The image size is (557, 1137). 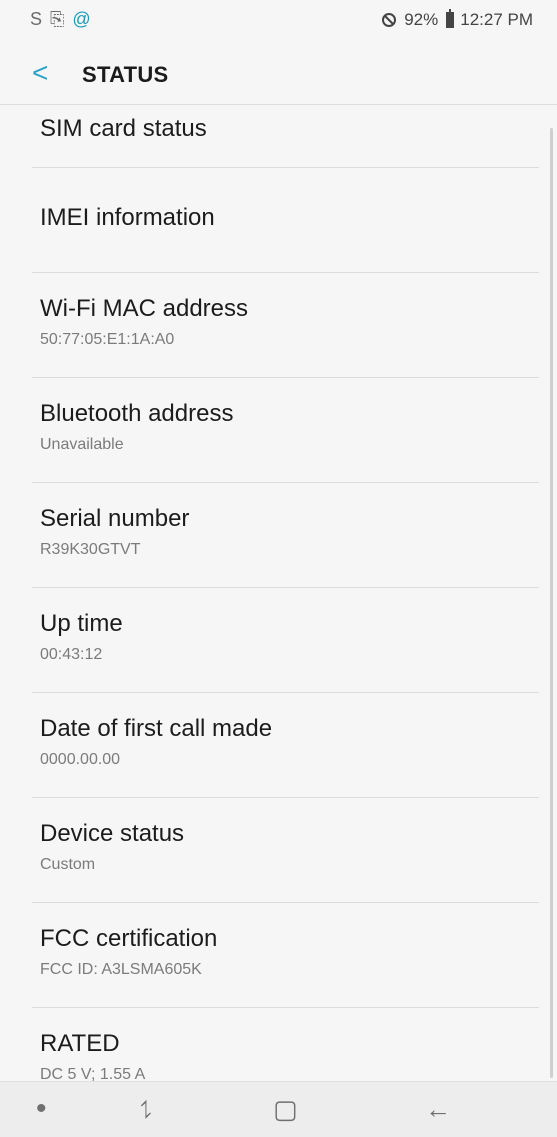 I want to click on item-value: Custom, so click(x=68, y=864).